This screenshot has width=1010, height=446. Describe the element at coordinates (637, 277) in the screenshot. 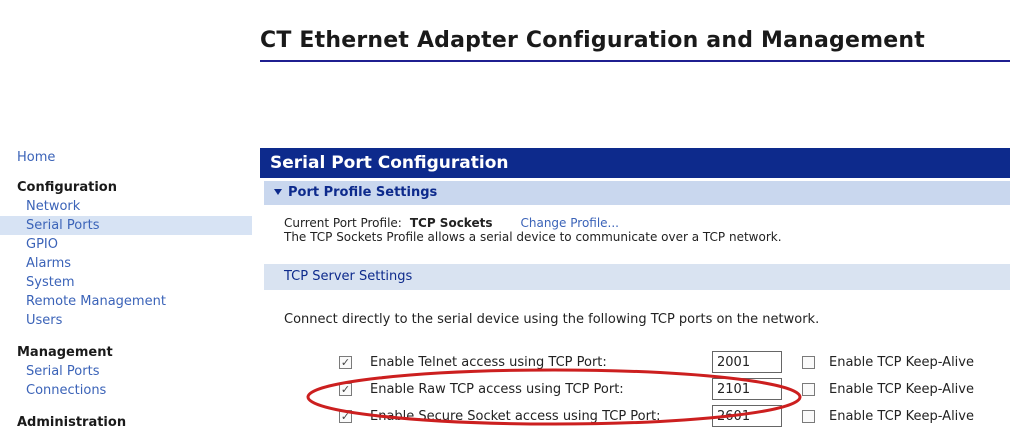

I see `tcp-server-settings-header: TCP Server Settings` at that location.